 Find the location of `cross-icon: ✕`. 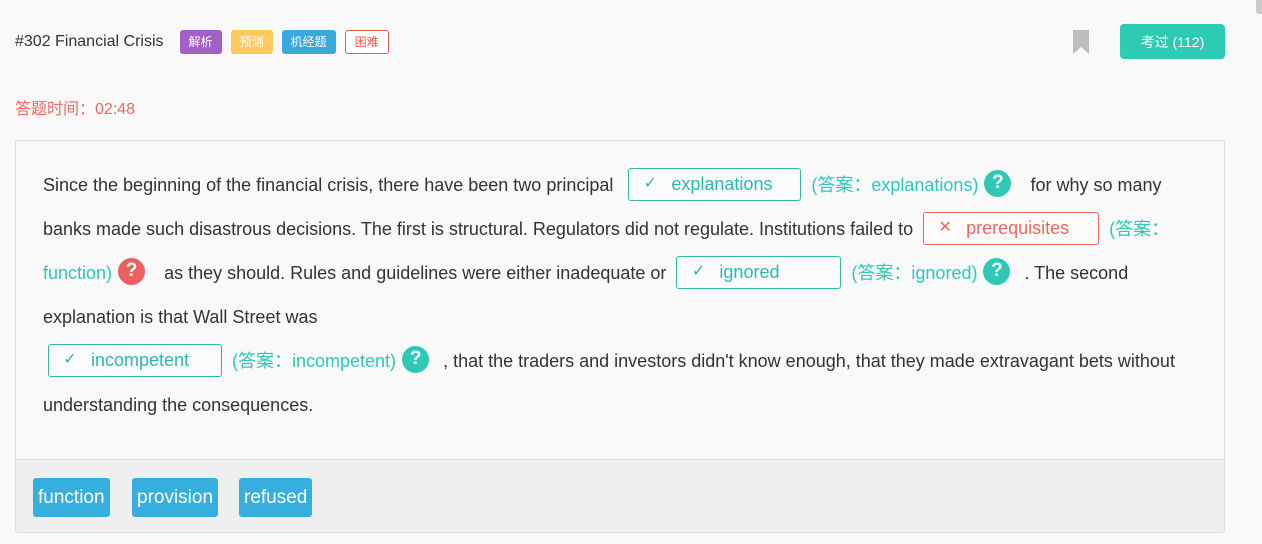

cross-icon: ✕ is located at coordinates (945, 228).